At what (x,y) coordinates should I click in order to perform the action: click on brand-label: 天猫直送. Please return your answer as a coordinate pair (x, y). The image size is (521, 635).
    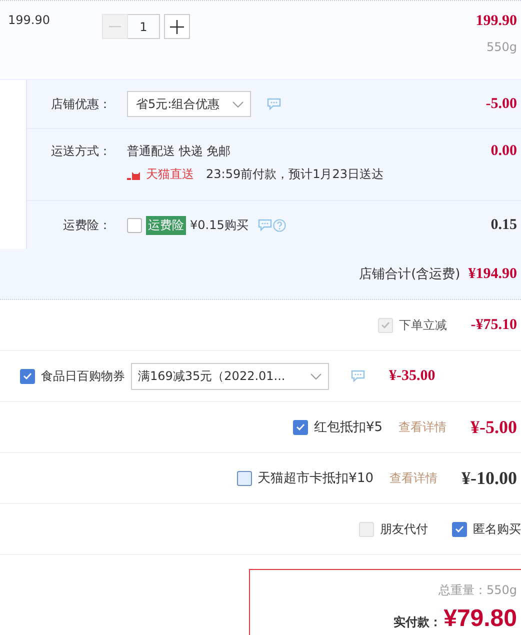
    Looking at the image, I should click on (170, 174).